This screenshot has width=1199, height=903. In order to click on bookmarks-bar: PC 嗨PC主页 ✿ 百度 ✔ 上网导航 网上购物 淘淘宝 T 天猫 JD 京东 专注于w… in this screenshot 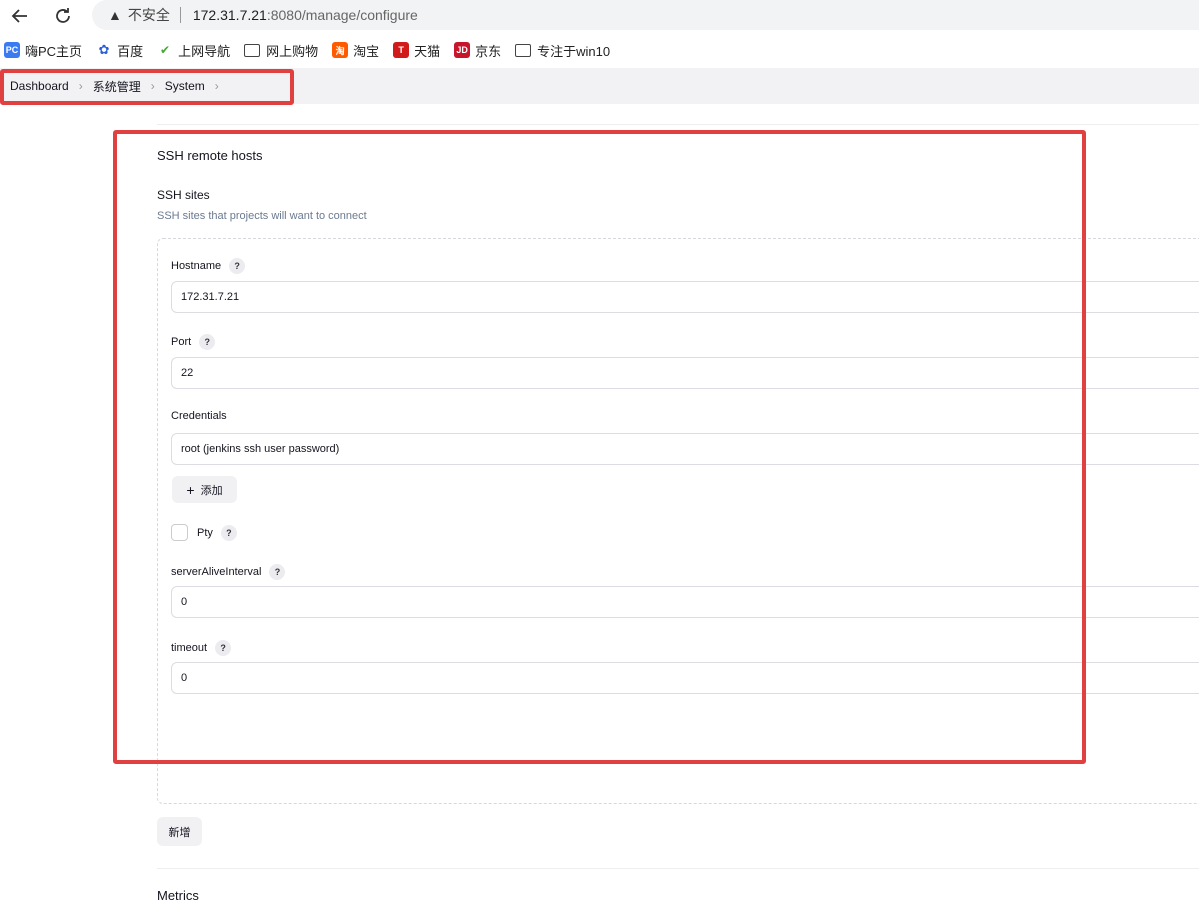, I will do `click(599, 50)`.